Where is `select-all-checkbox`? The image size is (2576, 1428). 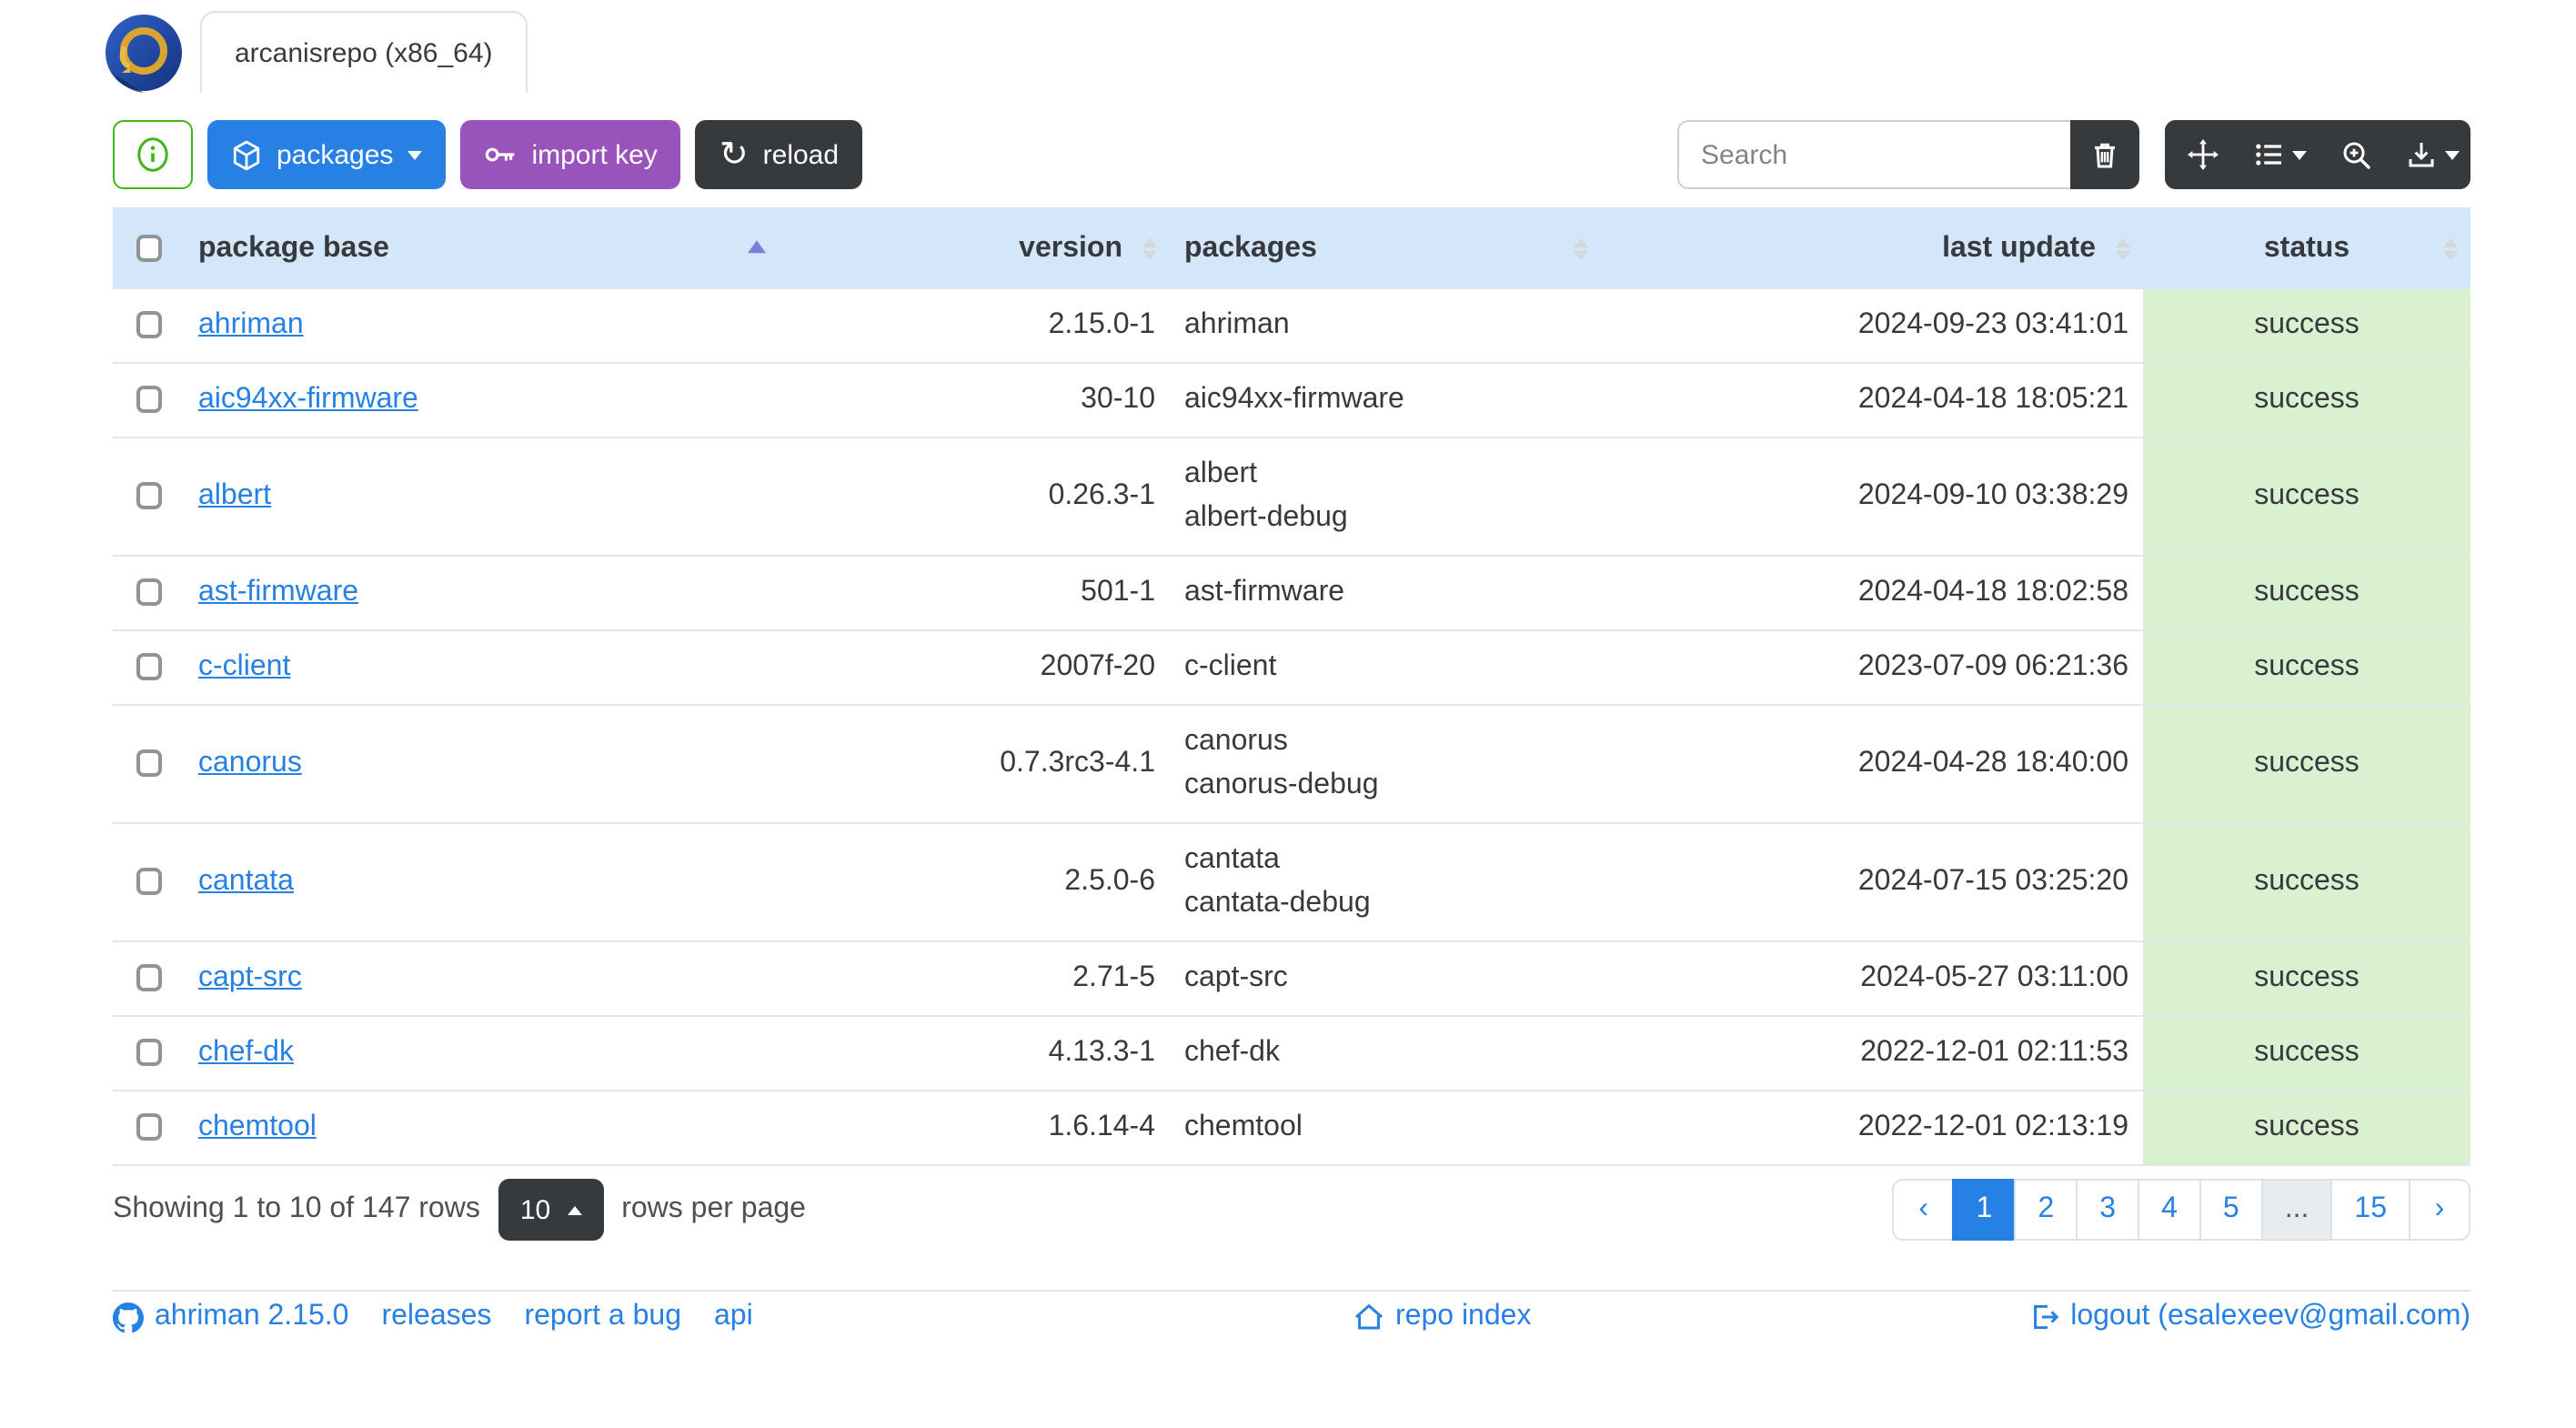 select-all-checkbox is located at coordinates (148, 248).